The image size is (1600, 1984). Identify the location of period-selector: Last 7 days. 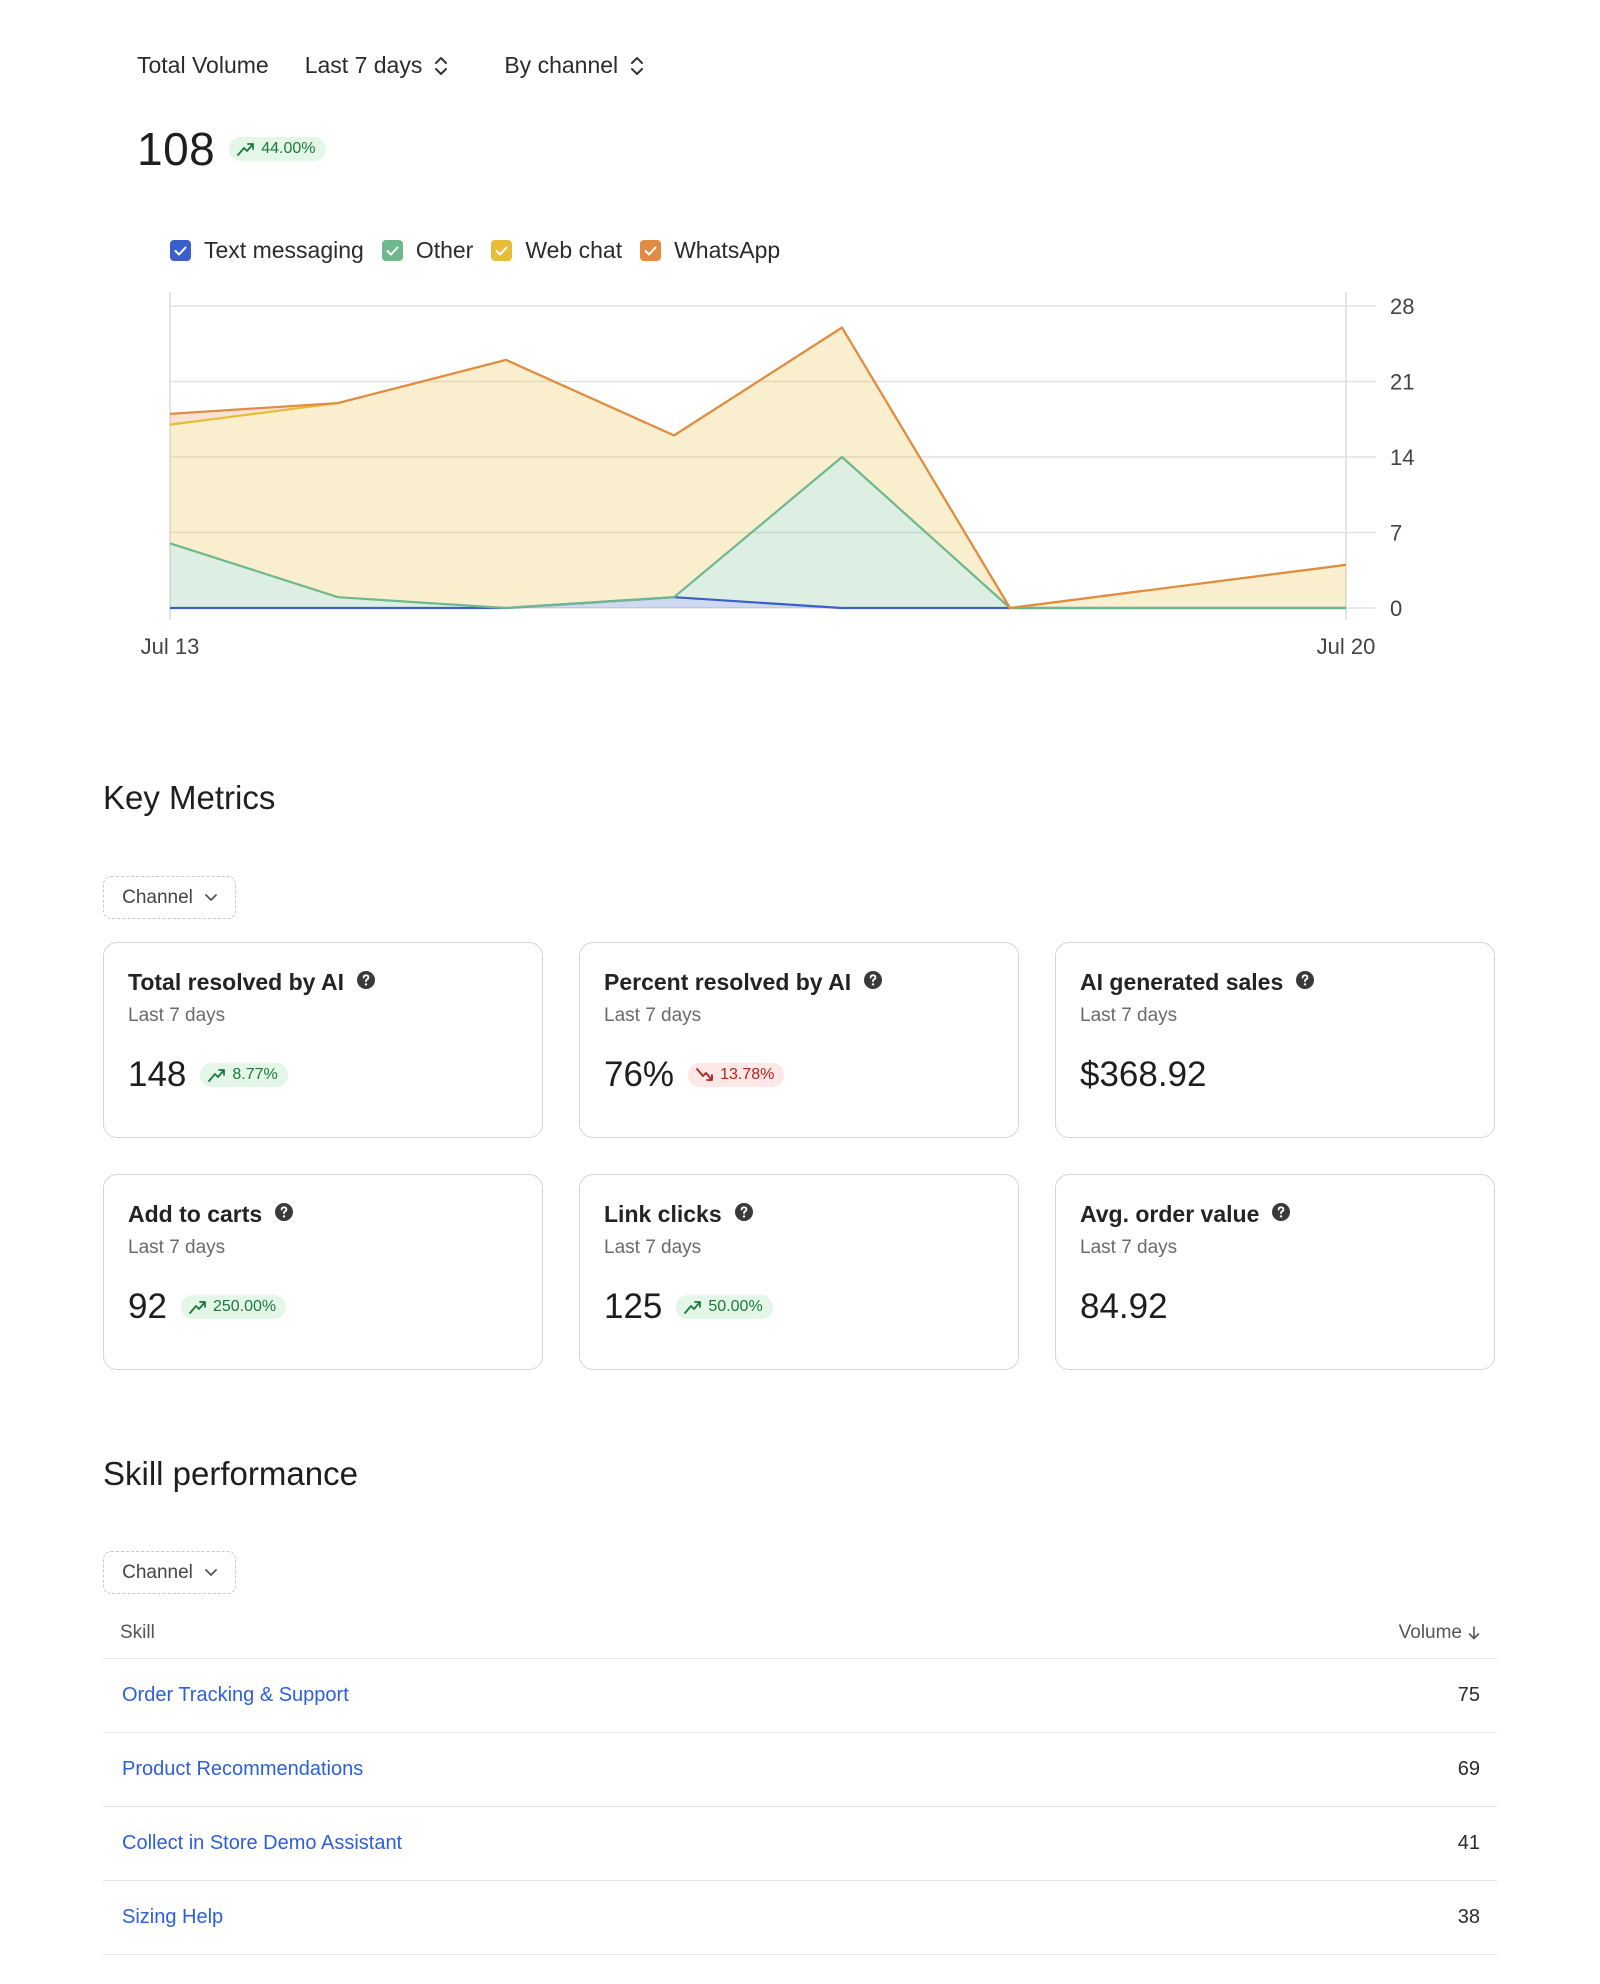
(377, 65).